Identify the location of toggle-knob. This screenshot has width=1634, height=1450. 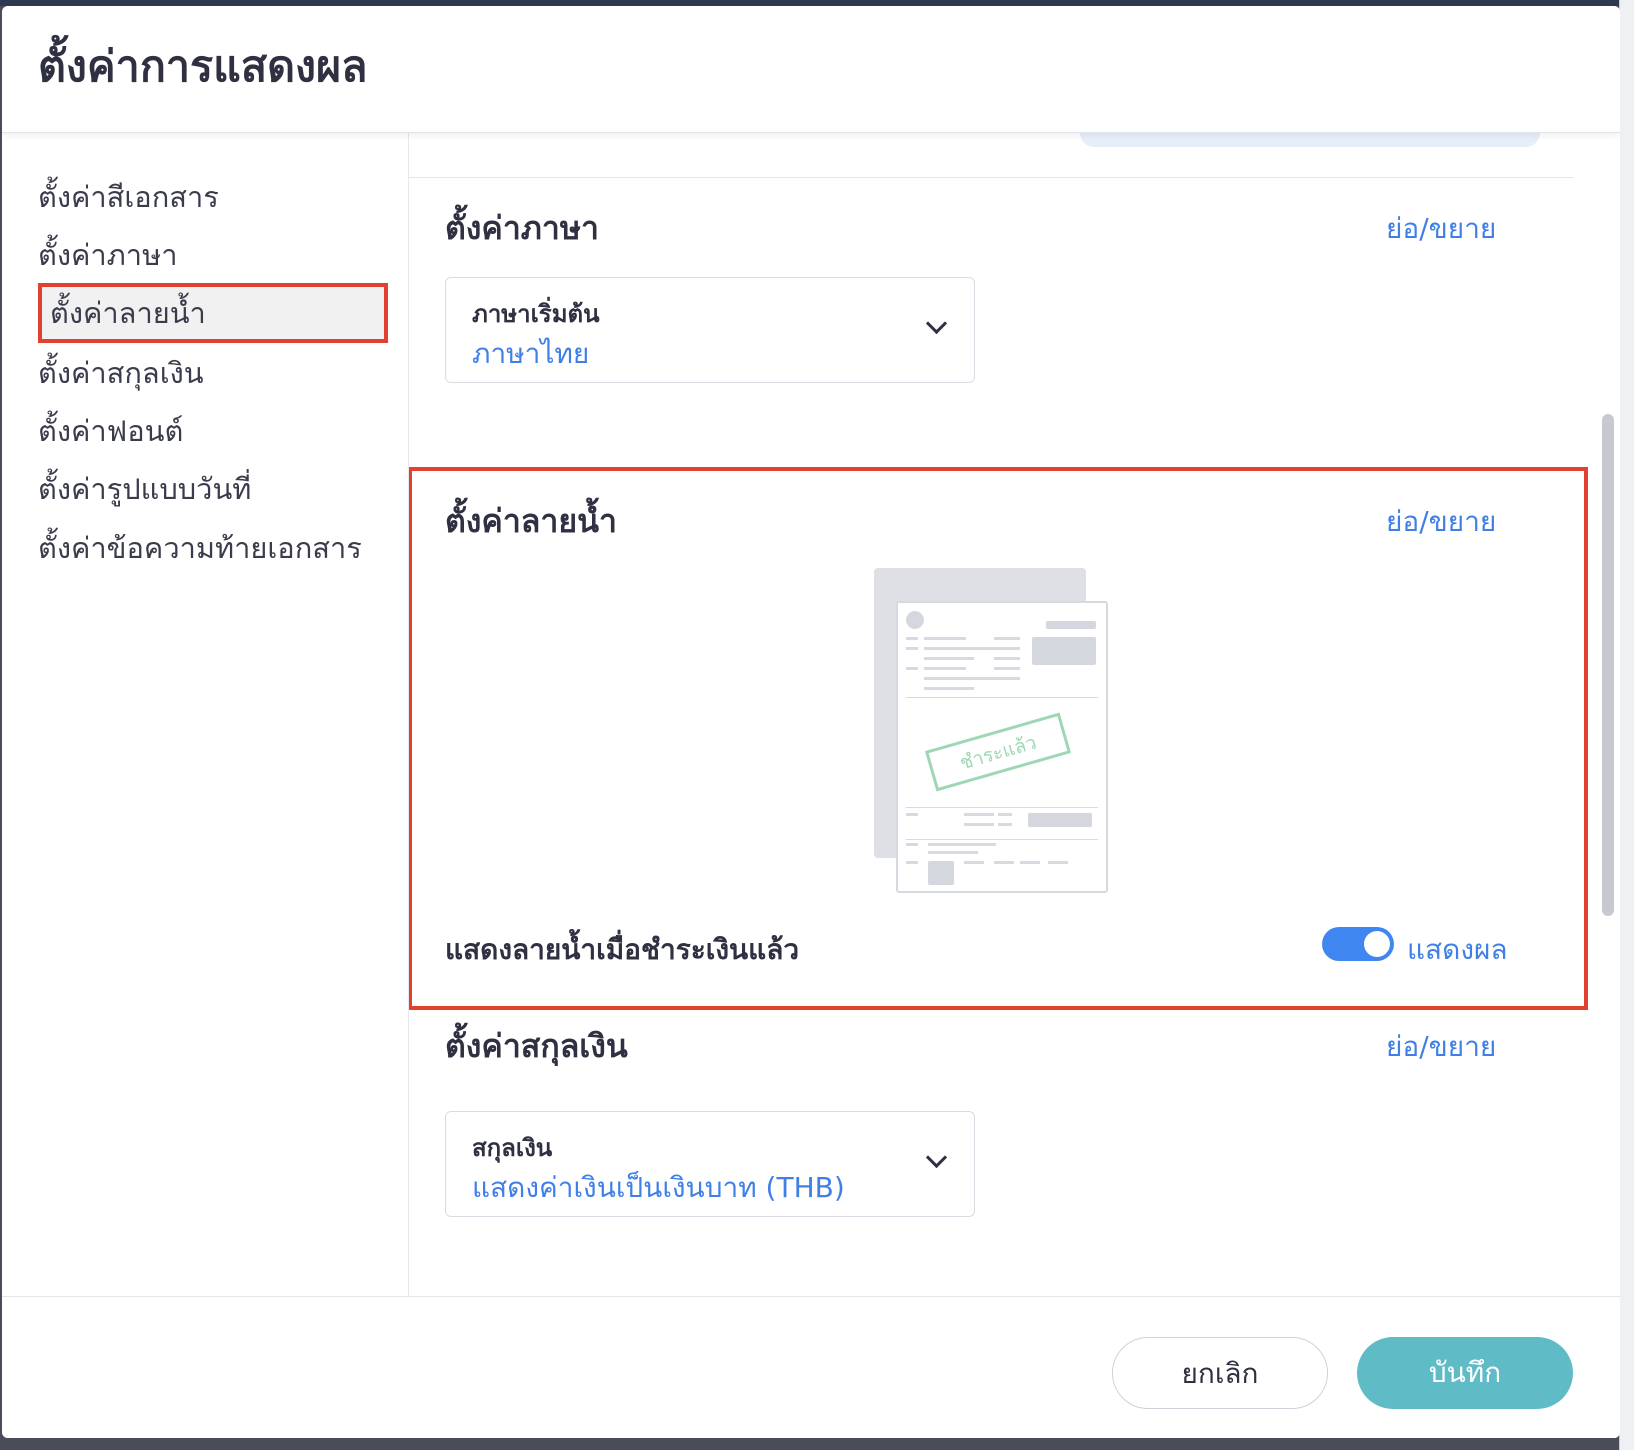
(1377, 944).